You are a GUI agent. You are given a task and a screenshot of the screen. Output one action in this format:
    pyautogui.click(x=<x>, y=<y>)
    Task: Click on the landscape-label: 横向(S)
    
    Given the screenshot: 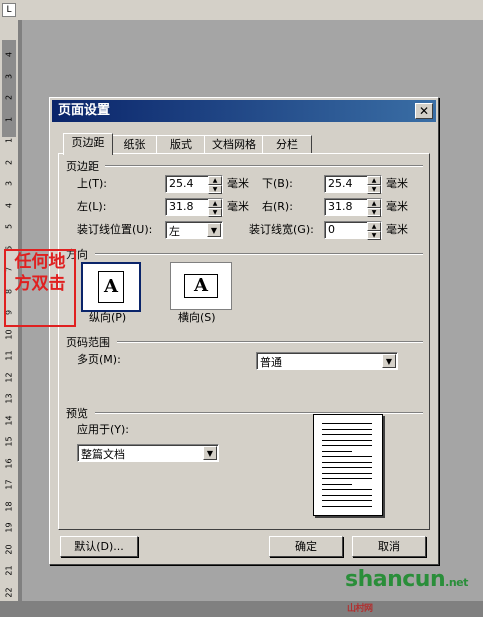 What is the action you would take?
    pyautogui.click(x=197, y=318)
    